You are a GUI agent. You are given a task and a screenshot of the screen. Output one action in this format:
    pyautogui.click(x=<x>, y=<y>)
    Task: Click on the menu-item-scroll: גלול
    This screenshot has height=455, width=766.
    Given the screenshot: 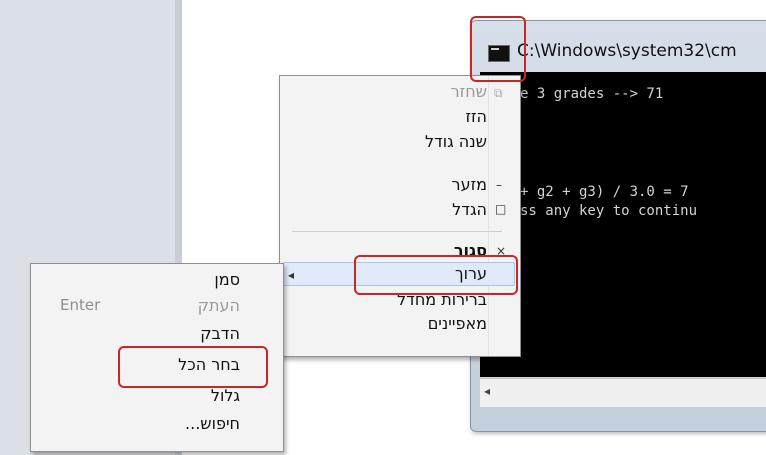 What is the action you would take?
    pyautogui.click(x=225, y=395)
    